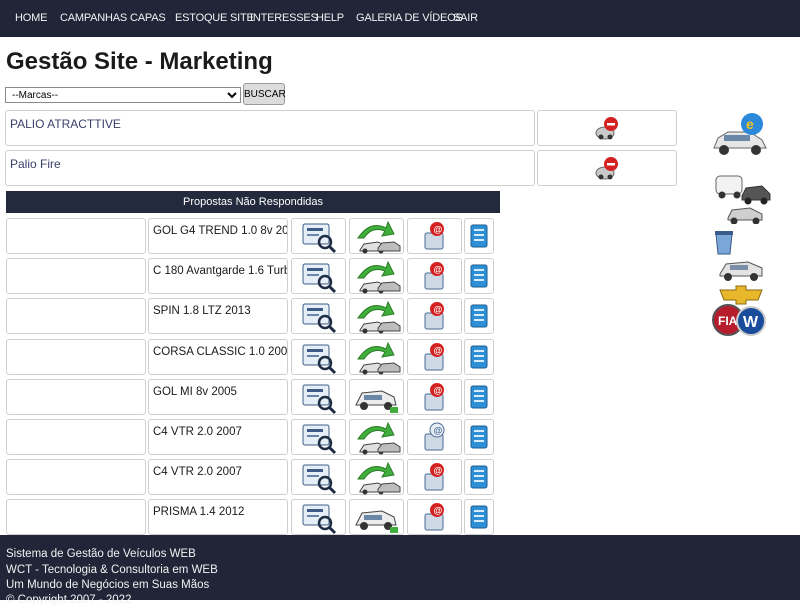 This screenshot has width=800, height=606. Describe the element at coordinates (108, 585) in the screenshot. I see `footer-line: Um Mundo de Negócios em Suas Mãos` at that location.